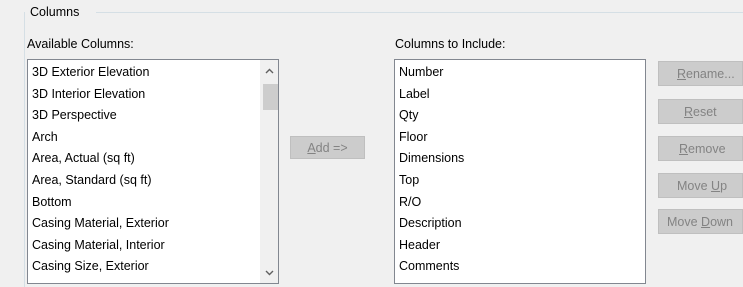 This screenshot has height=287, width=743. What do you see at coordinates (269, 272) in the screenshot?
I see `chevron-down-icon` at bounding box center [269, 272].